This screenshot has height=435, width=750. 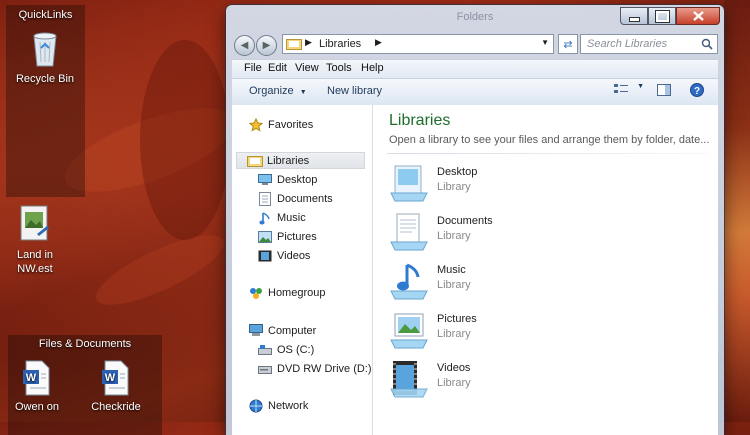 I want to click on document-shortcut-checkride: W Checkride, so click(x=116, y=387).